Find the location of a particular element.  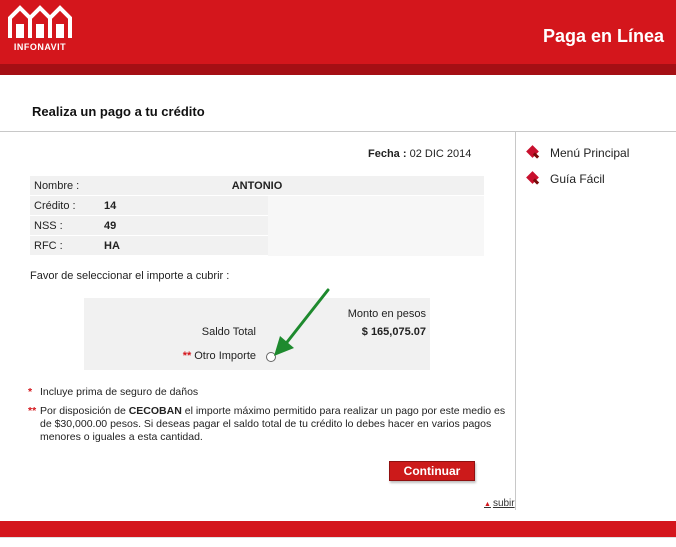

app-title: Paga en Línea is located at coordinates (603, 36).